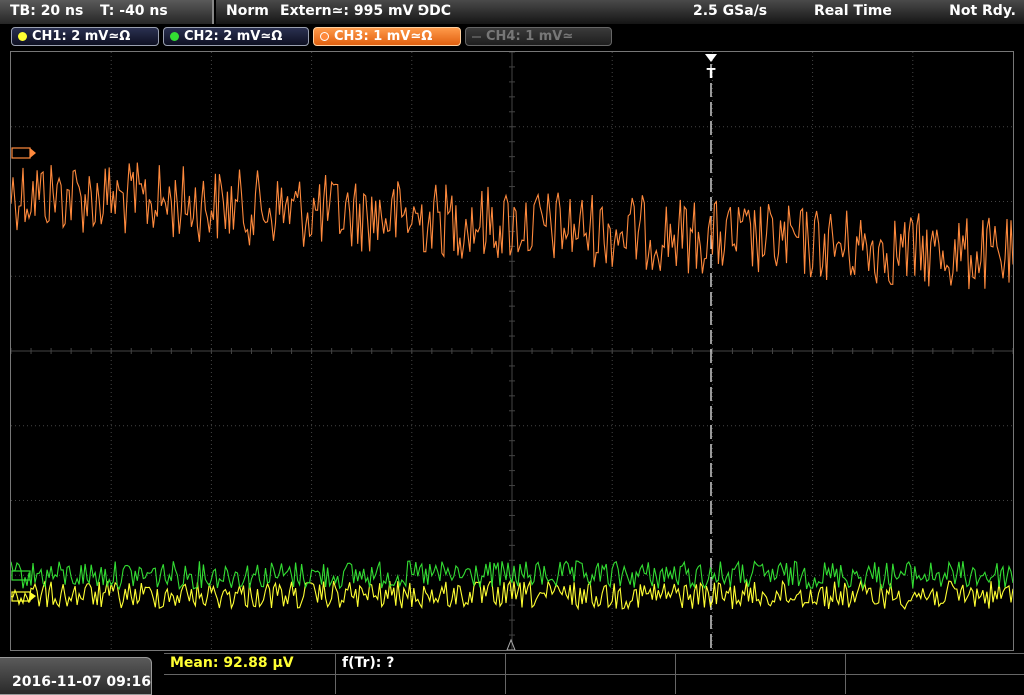  Describe the element at coordinates (250, 664) in the screenshot. I see `mean-measurement: Mean: 92.88 µV` at that location.